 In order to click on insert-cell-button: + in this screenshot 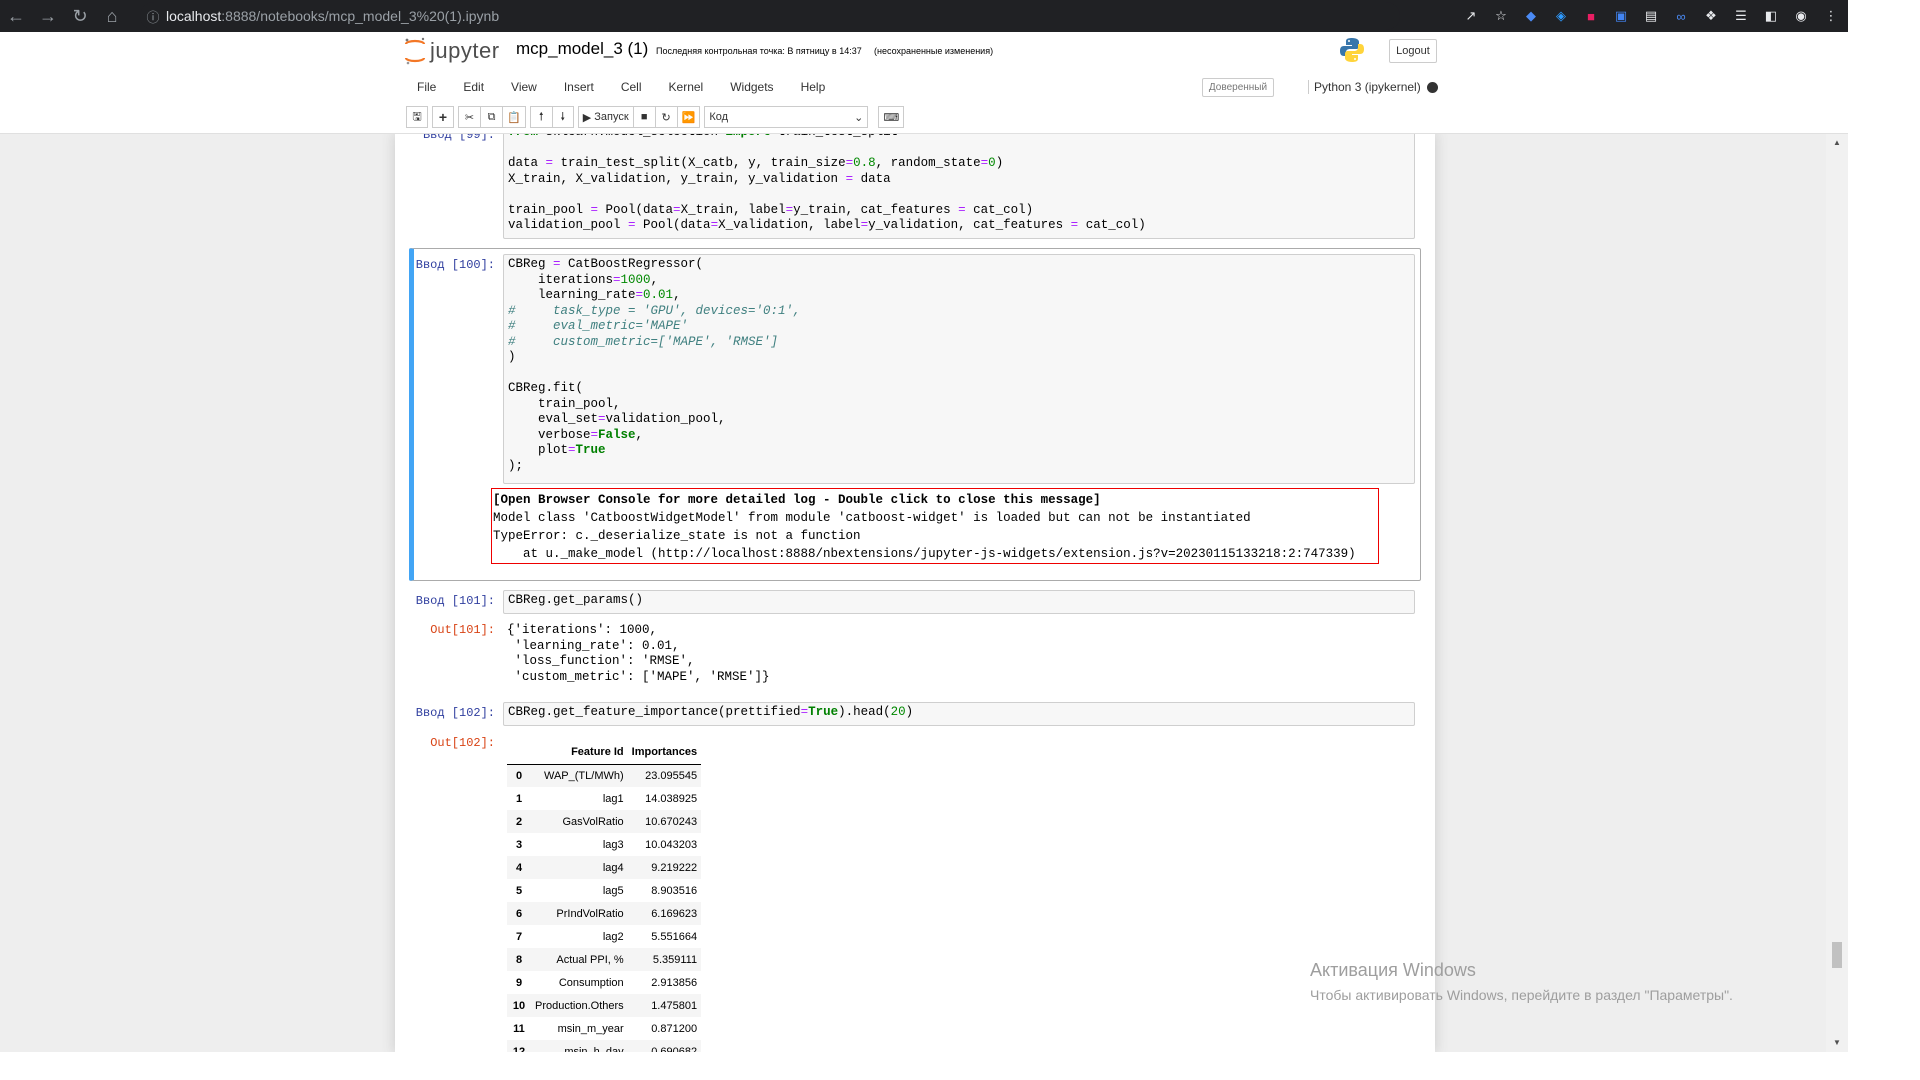, I will do `click(443, 117)`.